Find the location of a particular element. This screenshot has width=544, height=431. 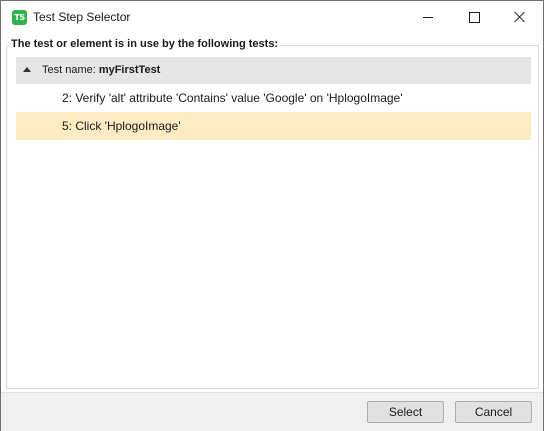

dialog-footer: Select Cancel is located at coordinates (272, 411).